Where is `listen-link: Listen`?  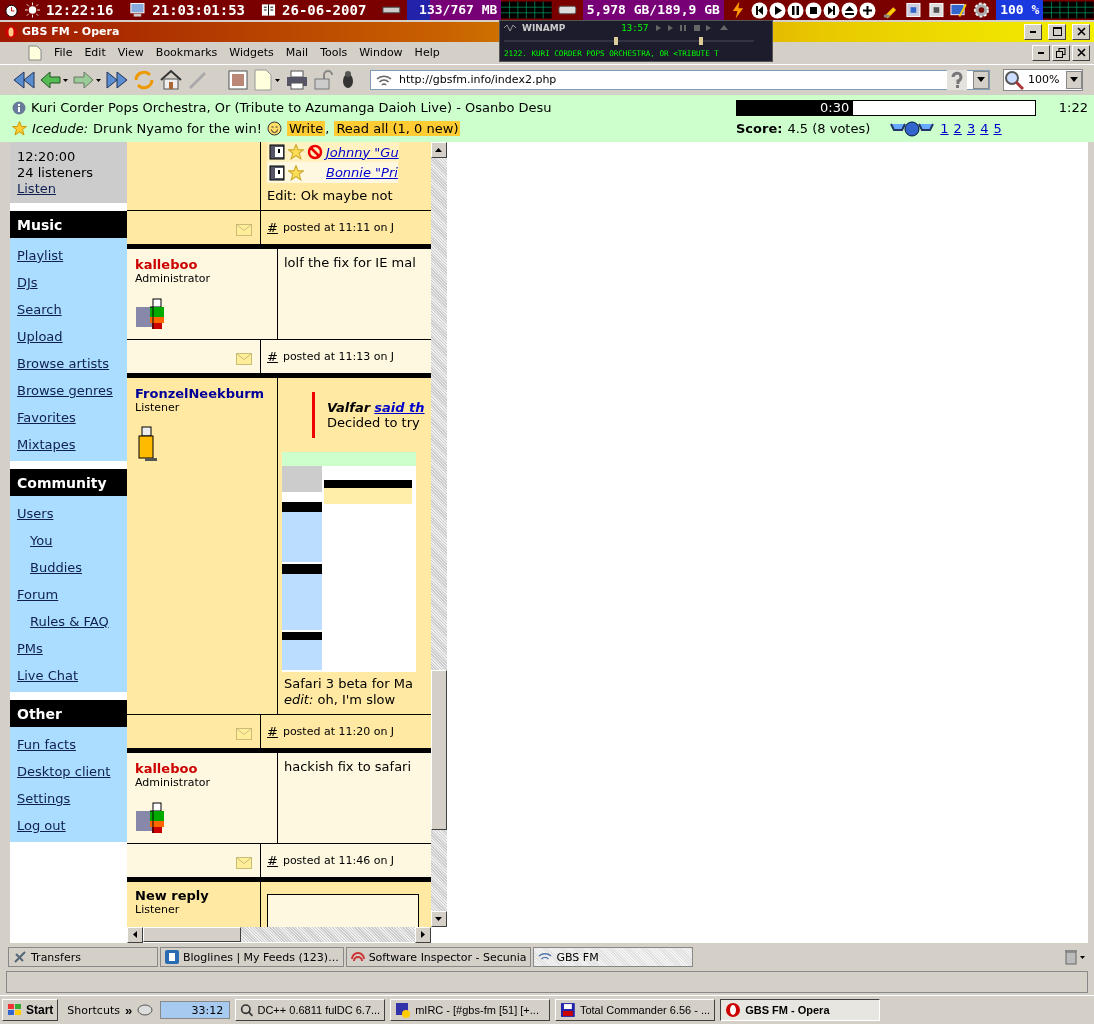 listen-link: Listen is located at coordinates (36, 188).